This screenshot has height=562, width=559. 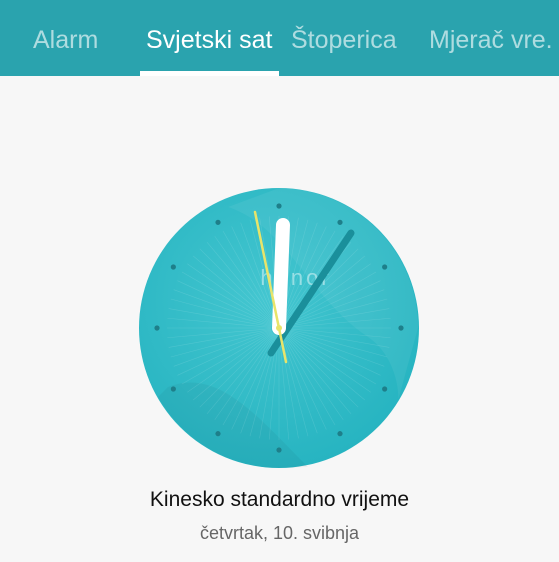 I want to click on time-zone-name: Kinesko standardno vrijeme, so click(x=279, y=499).